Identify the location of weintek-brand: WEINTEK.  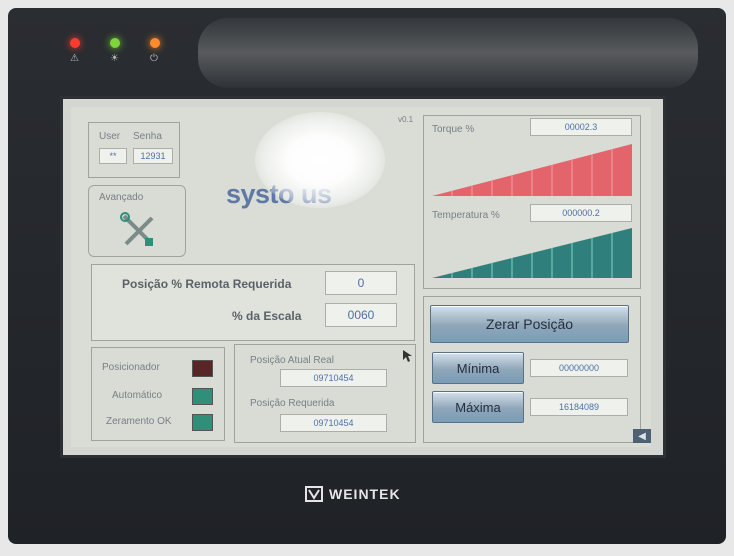
(353, 494).